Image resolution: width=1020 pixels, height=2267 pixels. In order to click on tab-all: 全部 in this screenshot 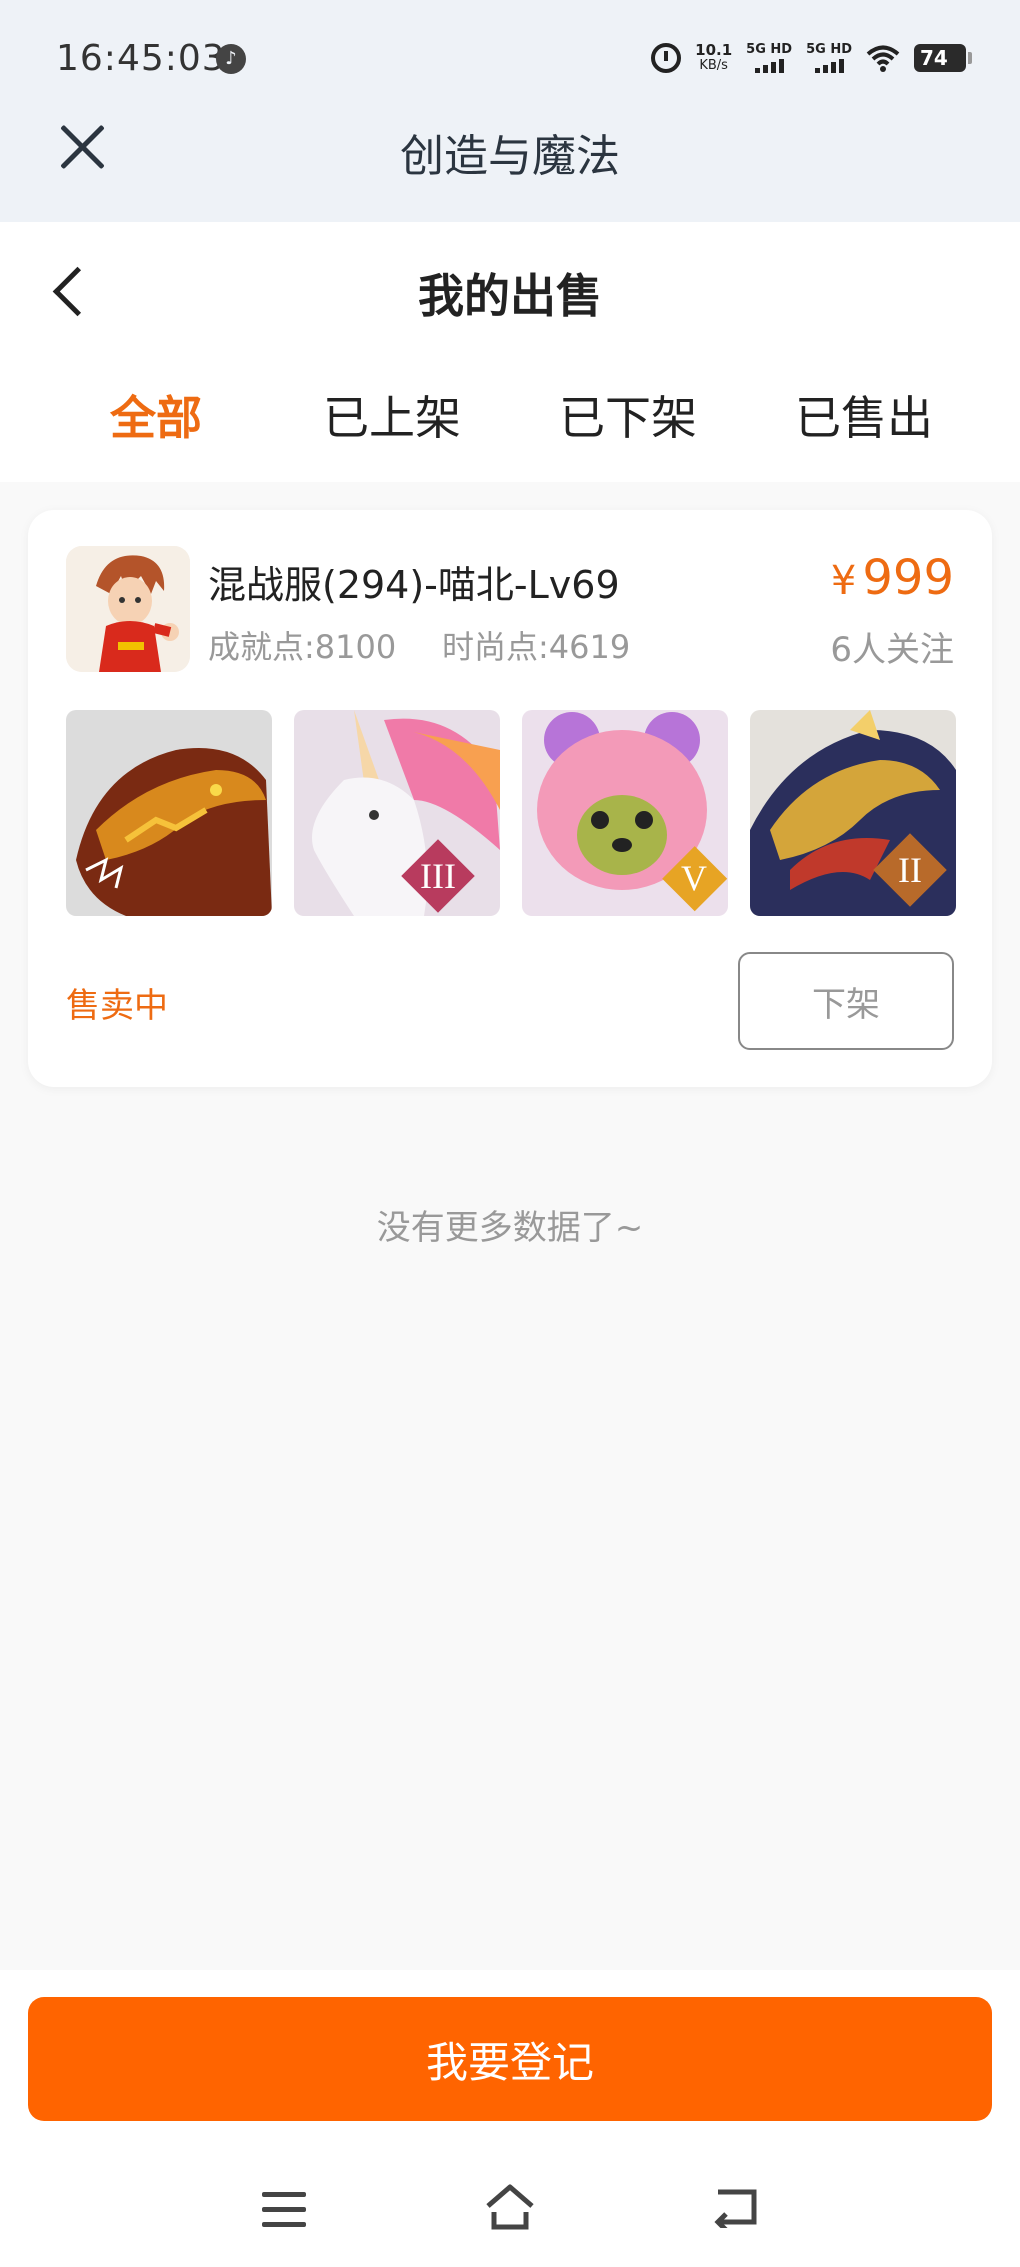, I will do `click(156, 415)`.